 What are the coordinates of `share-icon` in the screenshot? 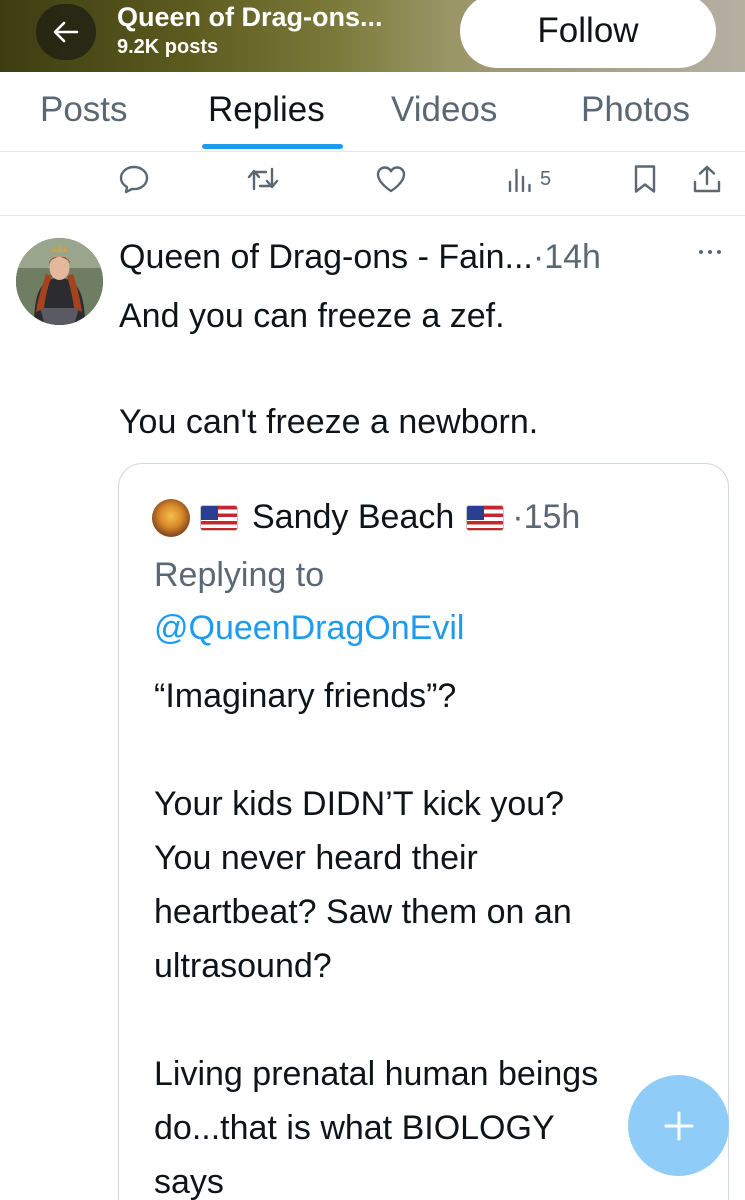 It's located at (707, 179).